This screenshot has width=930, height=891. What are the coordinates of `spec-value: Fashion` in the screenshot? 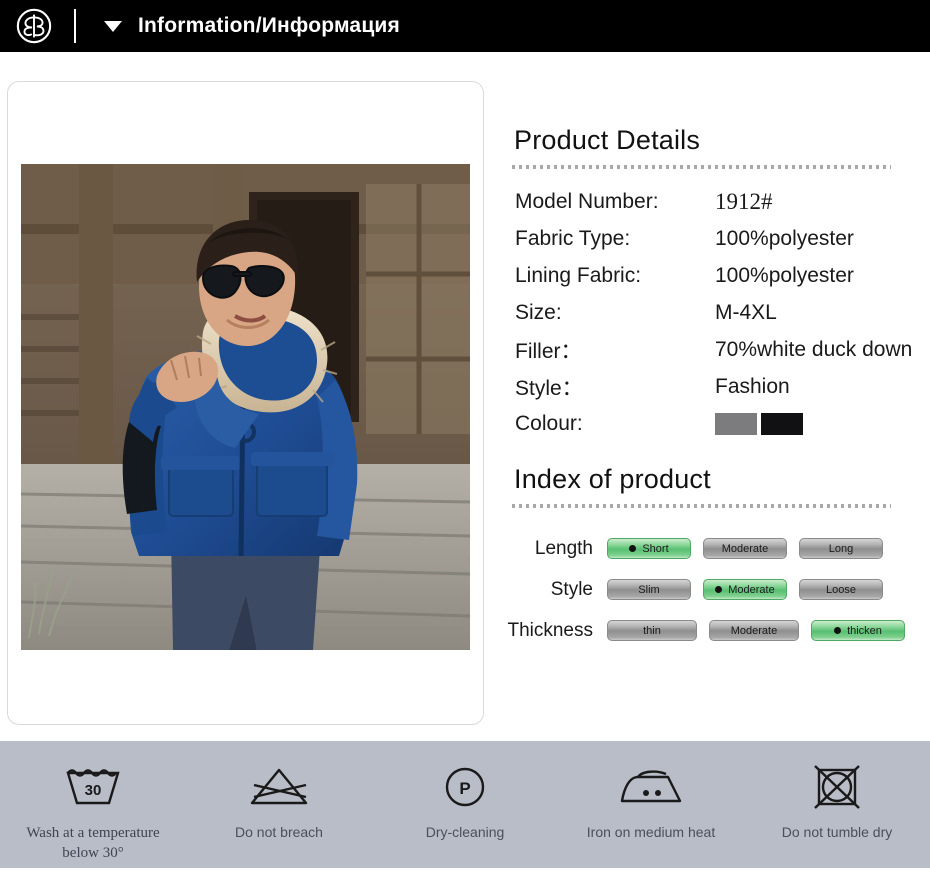 It's located at (752, 386).